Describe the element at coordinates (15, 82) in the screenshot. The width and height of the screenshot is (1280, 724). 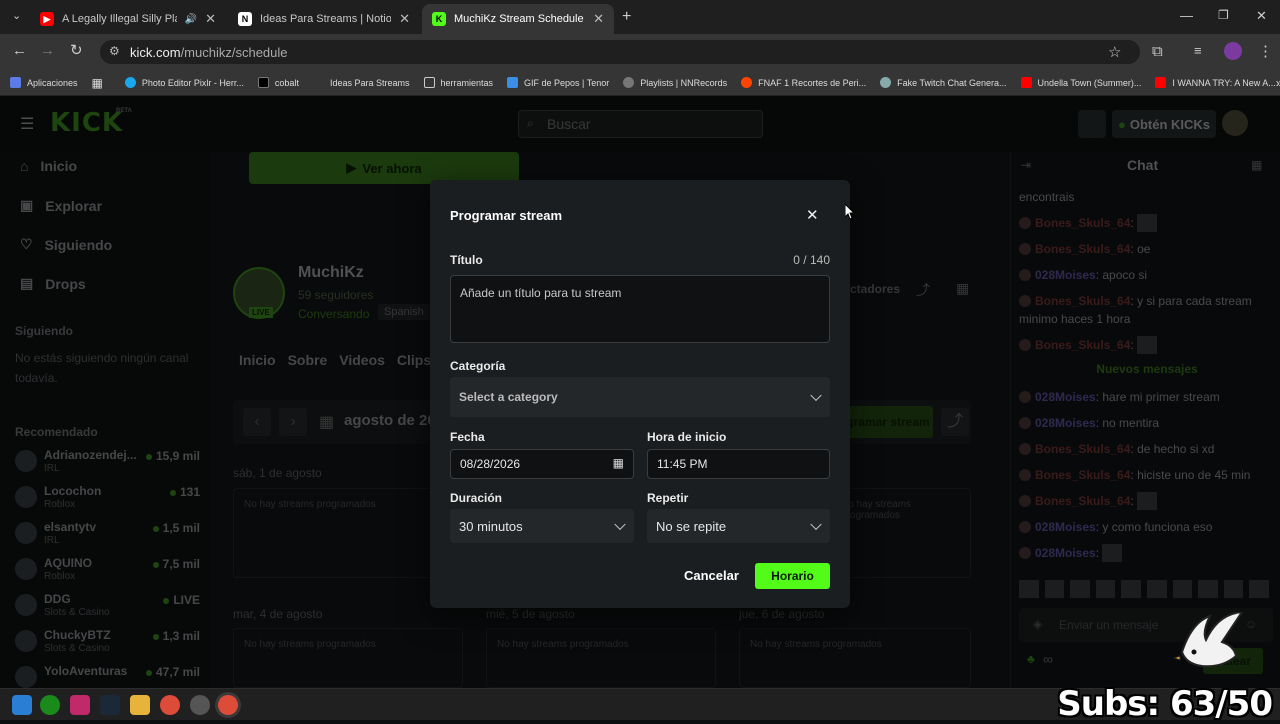
I see `apps-grid-icon` at that location.